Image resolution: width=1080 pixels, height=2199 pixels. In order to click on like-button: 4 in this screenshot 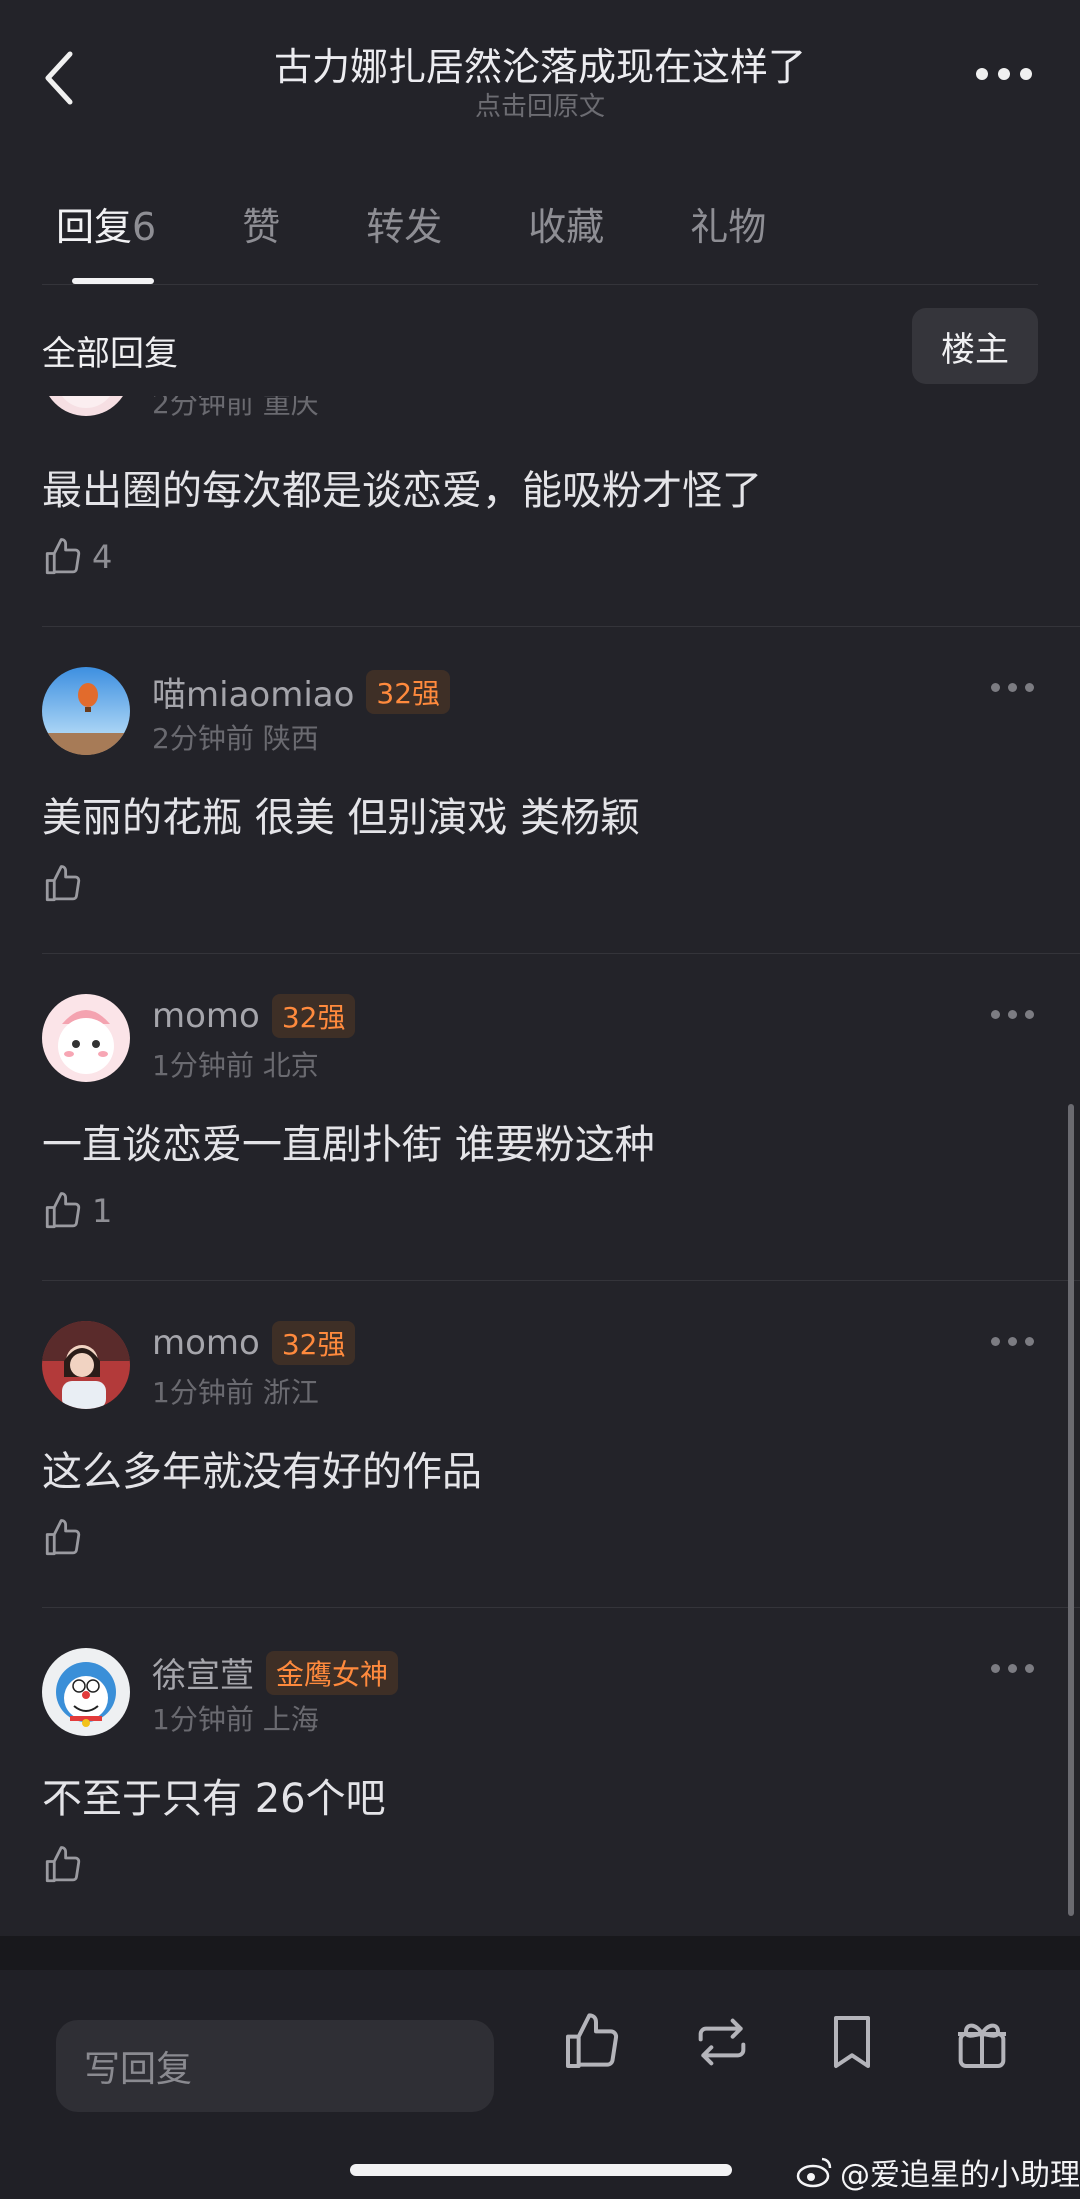, I will do `click(77, 557)`.